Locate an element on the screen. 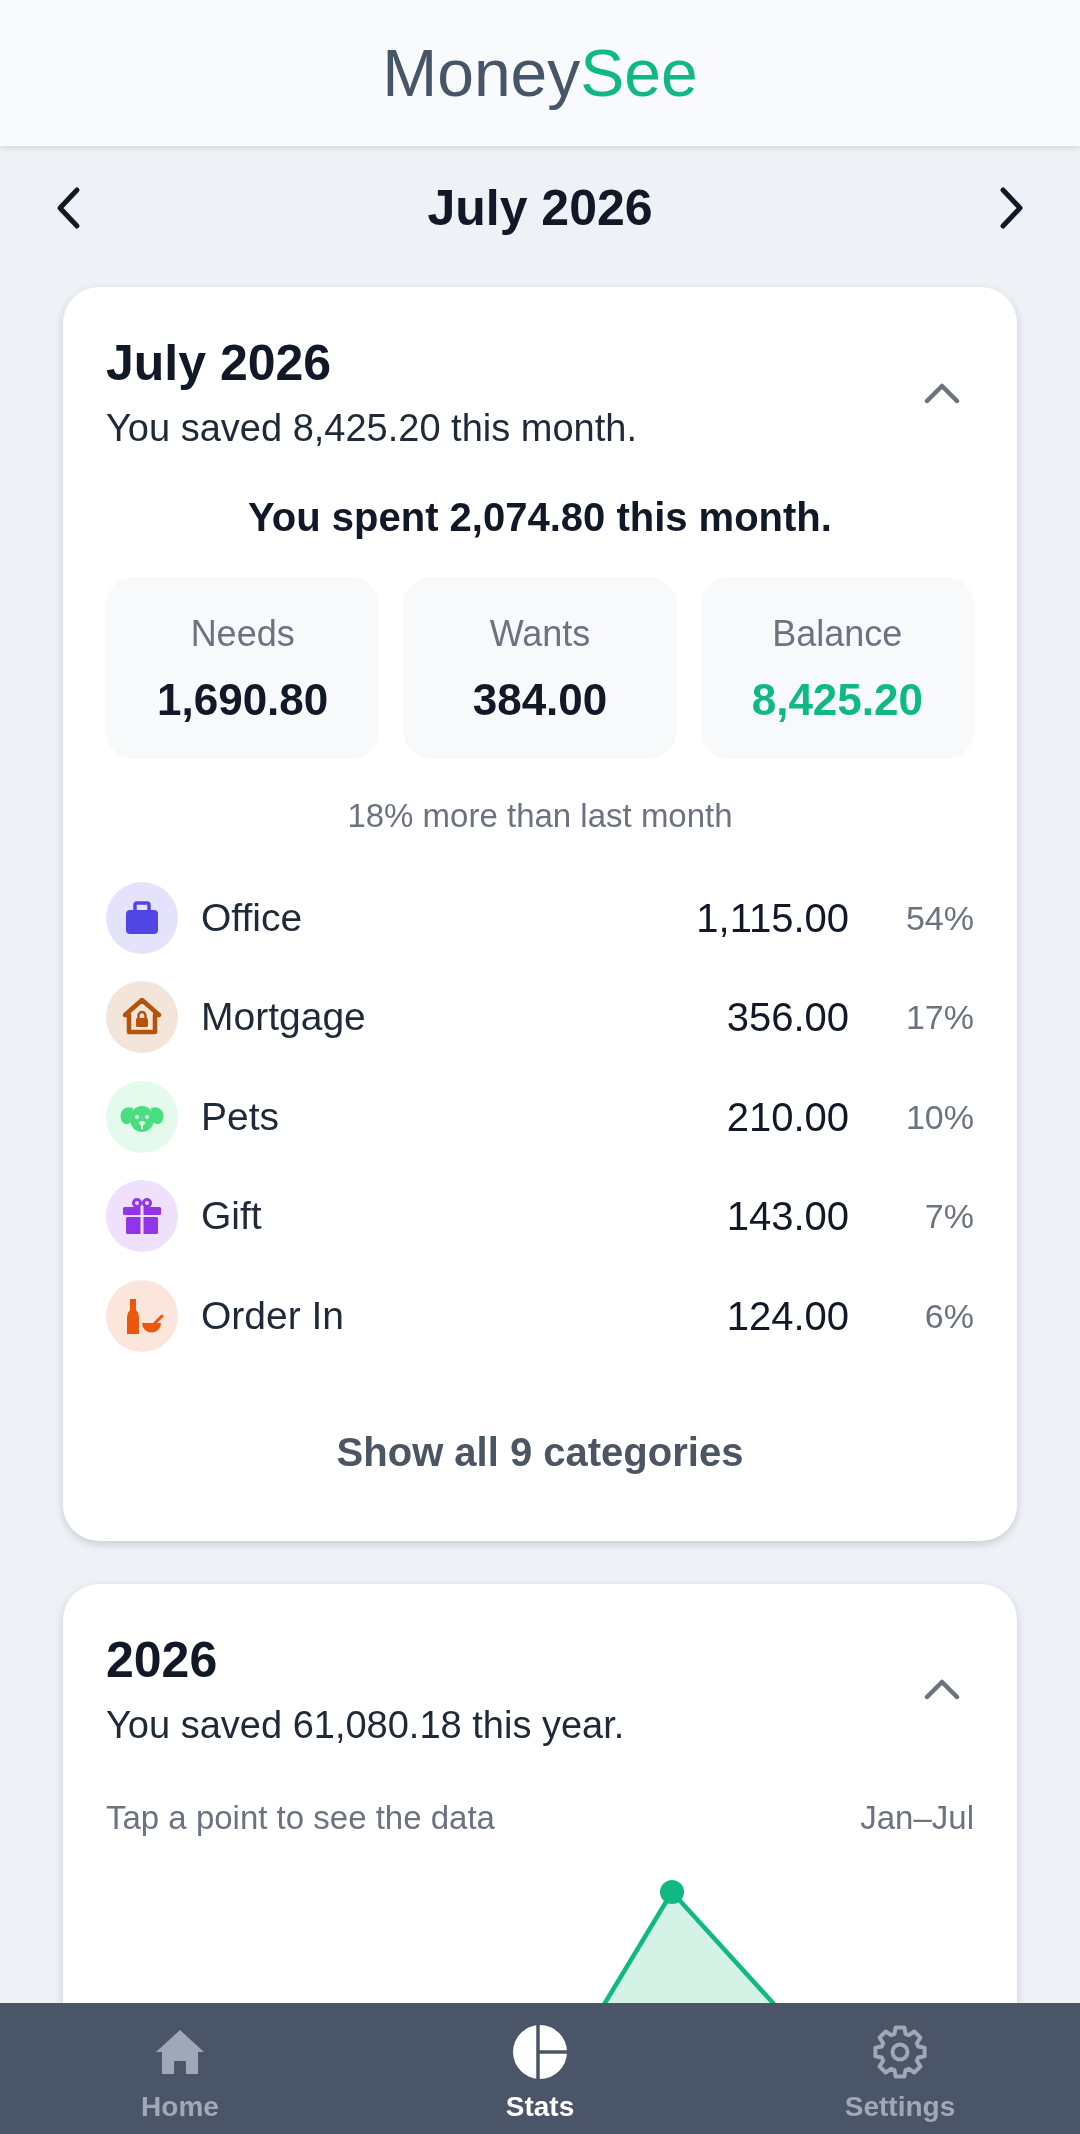 This screenshot has width=1080, height=2134. category-percent: 17% is located at coordinates (939, 1018).